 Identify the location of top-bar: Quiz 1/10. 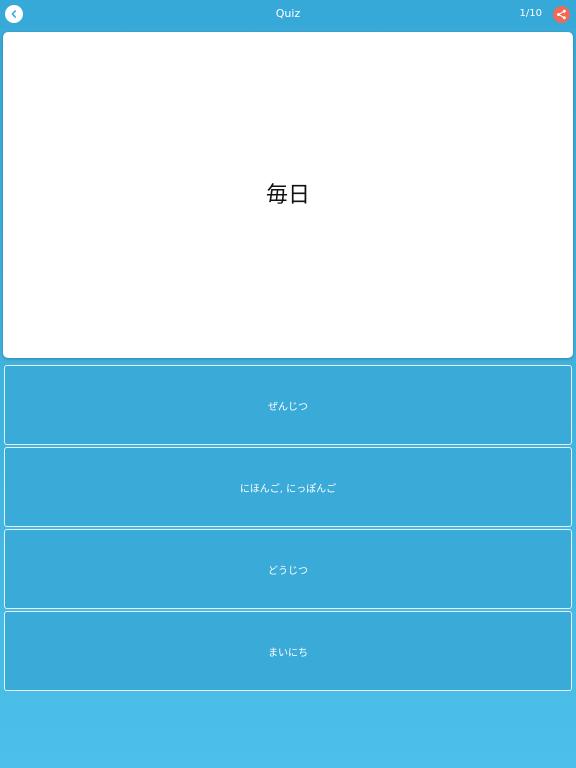
(288, 14).